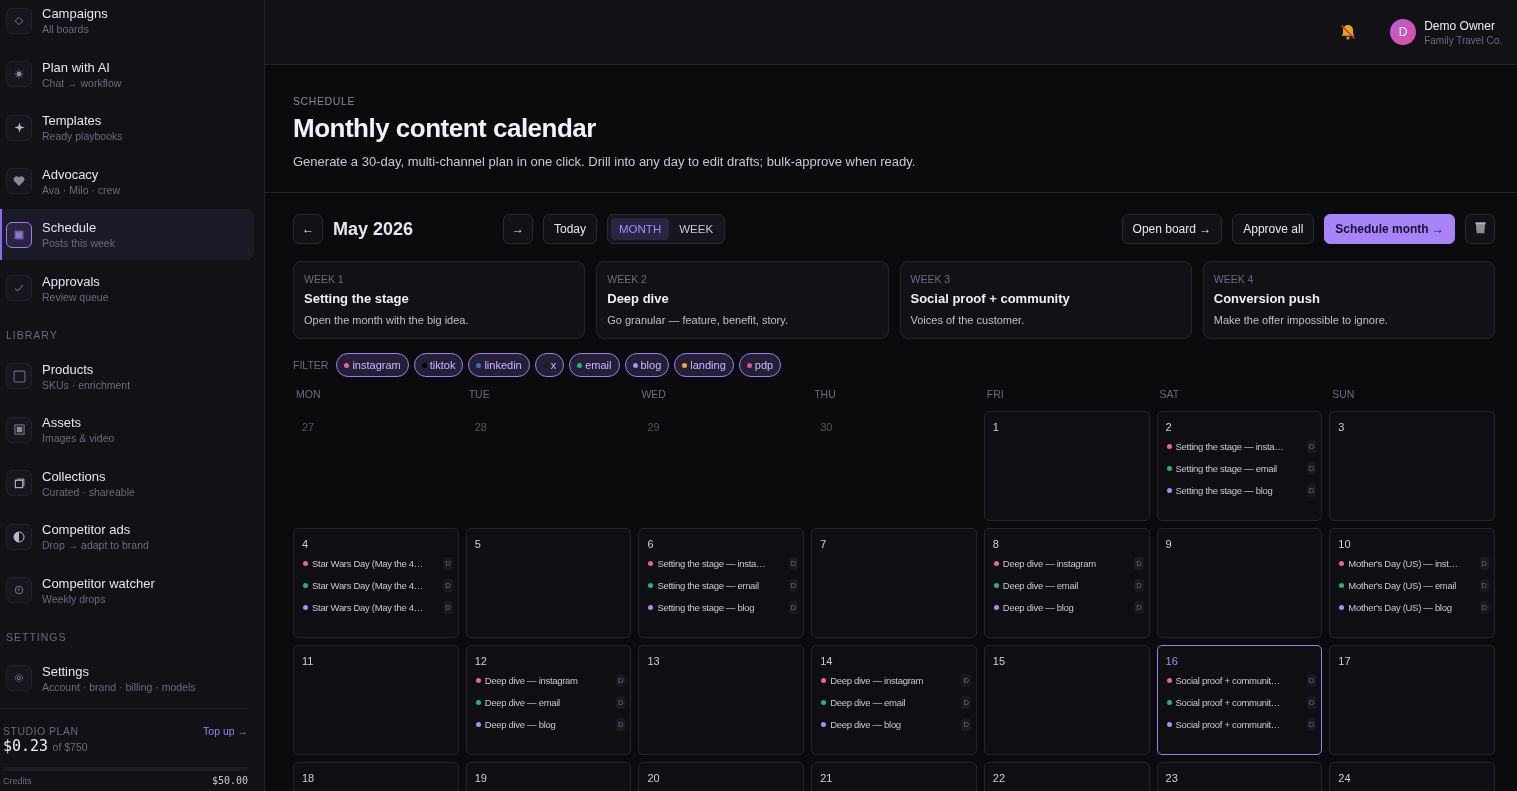 The height and width of the screenshot is (791, 1517). Describe the element at coordinates (721, 700) in the screenshot. I see `calendar-day: 13` at that location.